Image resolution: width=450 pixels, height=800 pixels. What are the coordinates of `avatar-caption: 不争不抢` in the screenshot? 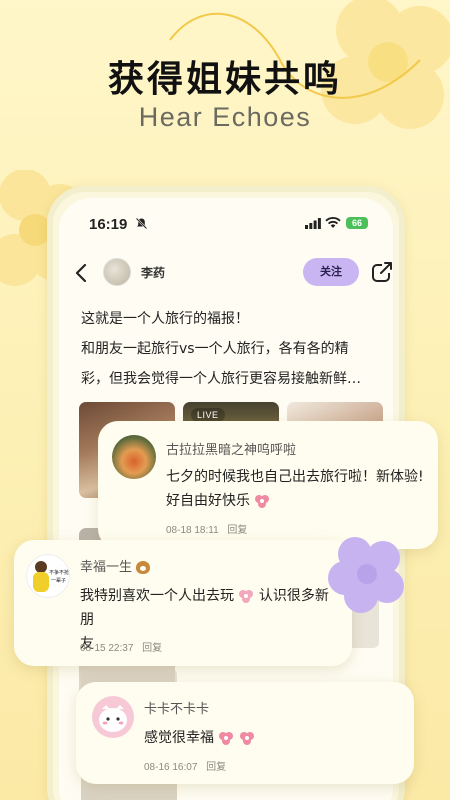 It's located at (59, 573).